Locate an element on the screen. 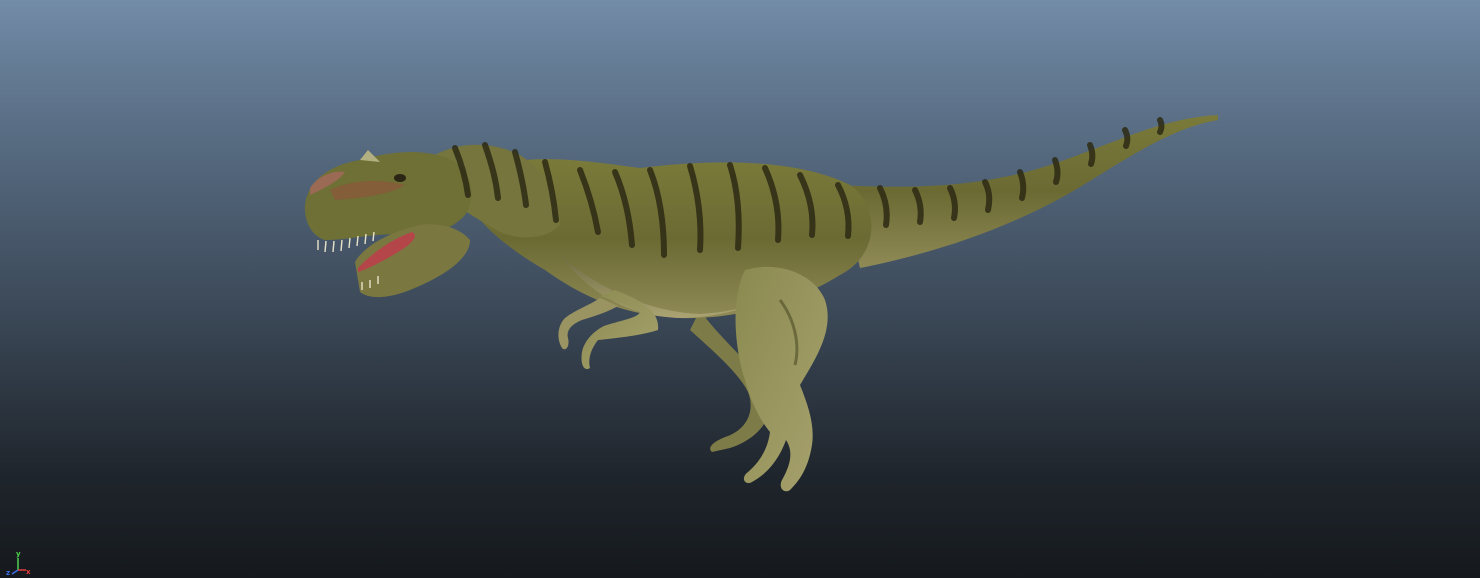 This screenshot has height=578, width=1480. tail is located at coordinates (1029, 191).